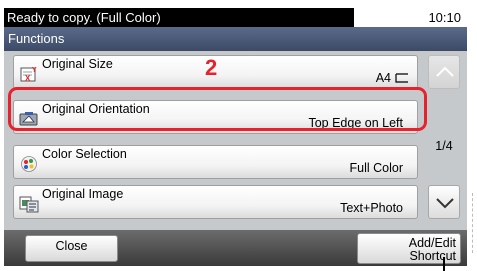 The image size is (477, 271). What do you see at coordinates (376, 168) in the screenshot?
I see `function-value: Full Color` at bounding box center [376, 168].